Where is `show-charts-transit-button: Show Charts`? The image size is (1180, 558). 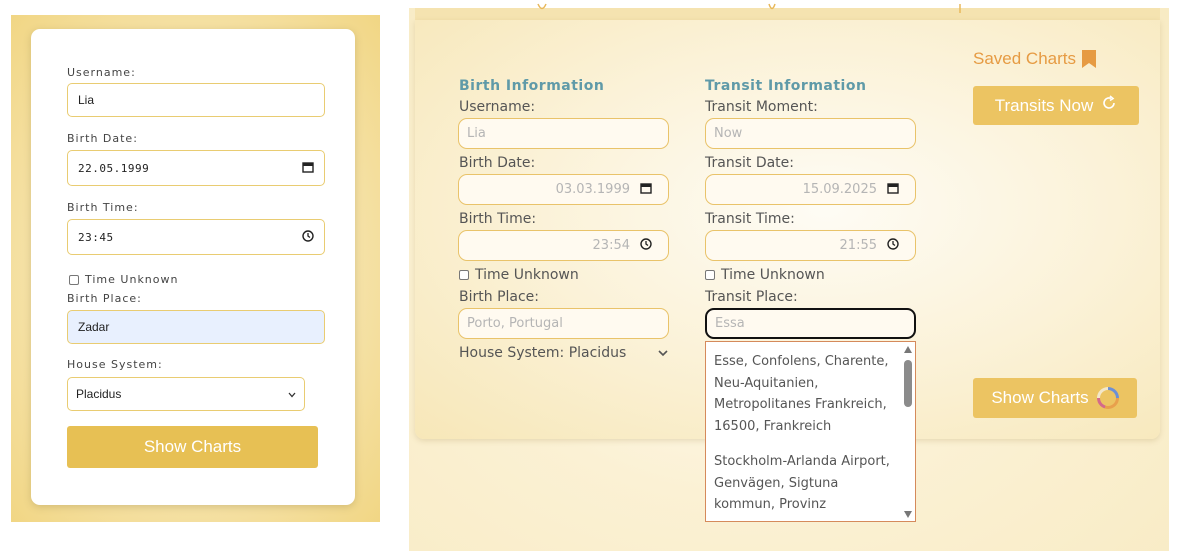 show-charts-transit-button: Show Charts is located at coordinates (1055, 398).